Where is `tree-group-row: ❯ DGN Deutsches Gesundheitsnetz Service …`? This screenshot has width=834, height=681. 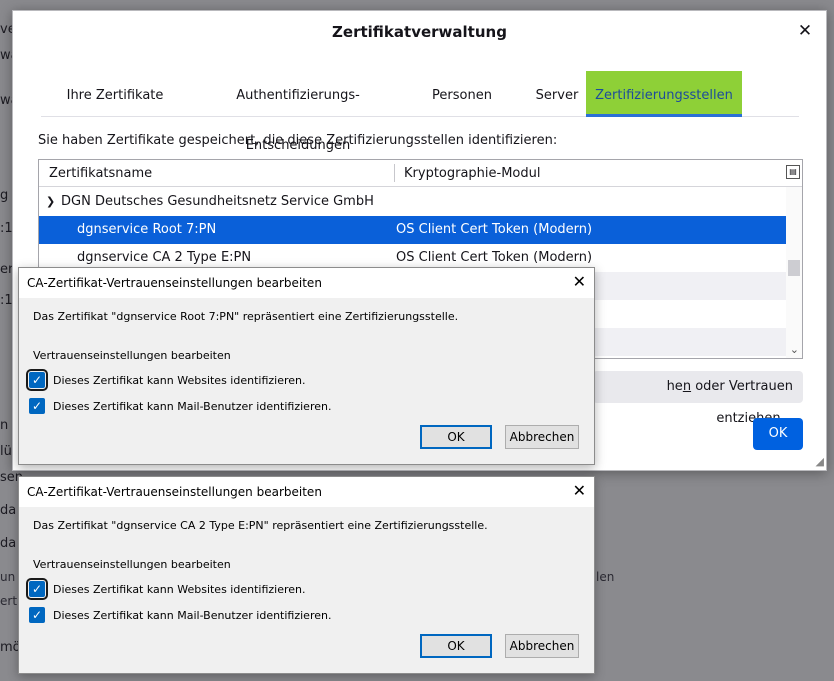
tree-group-row: ❯ DGN Deutsches Gesundheitsnetz Service … is located at coordinates (412, 202).